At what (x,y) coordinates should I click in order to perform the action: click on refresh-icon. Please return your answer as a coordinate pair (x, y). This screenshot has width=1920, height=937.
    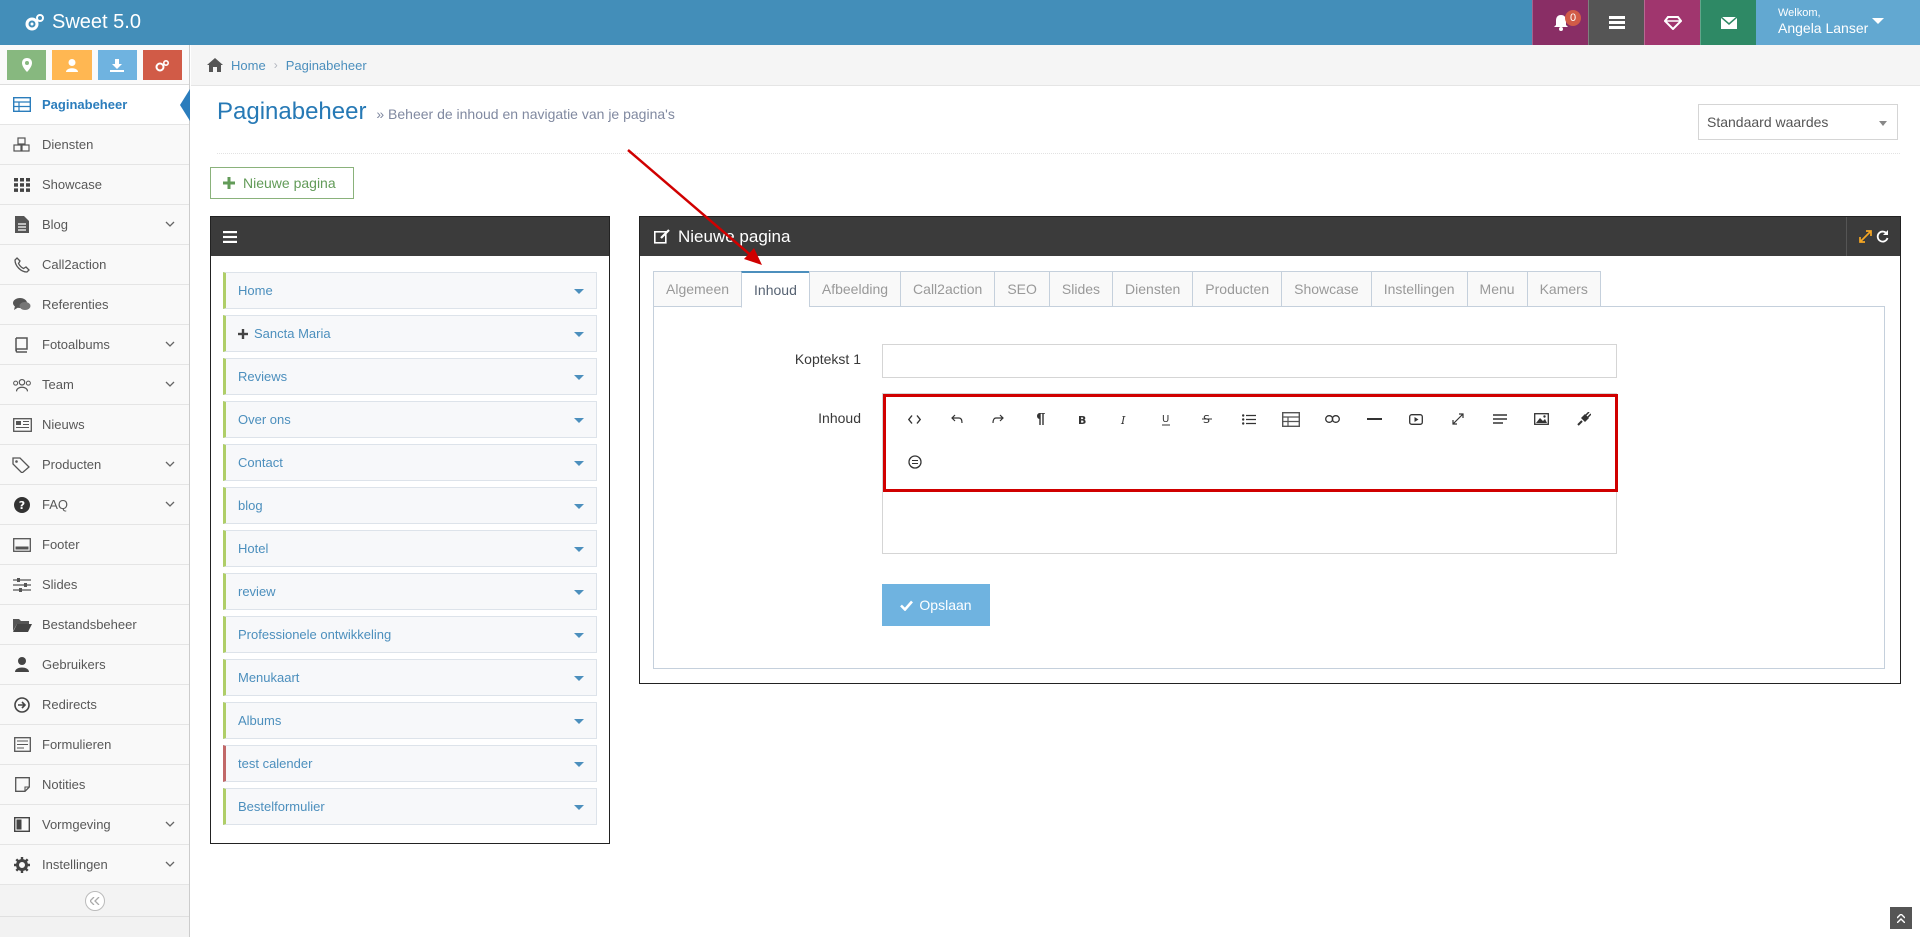
    Looking at the image, I should click on (1882, 236).